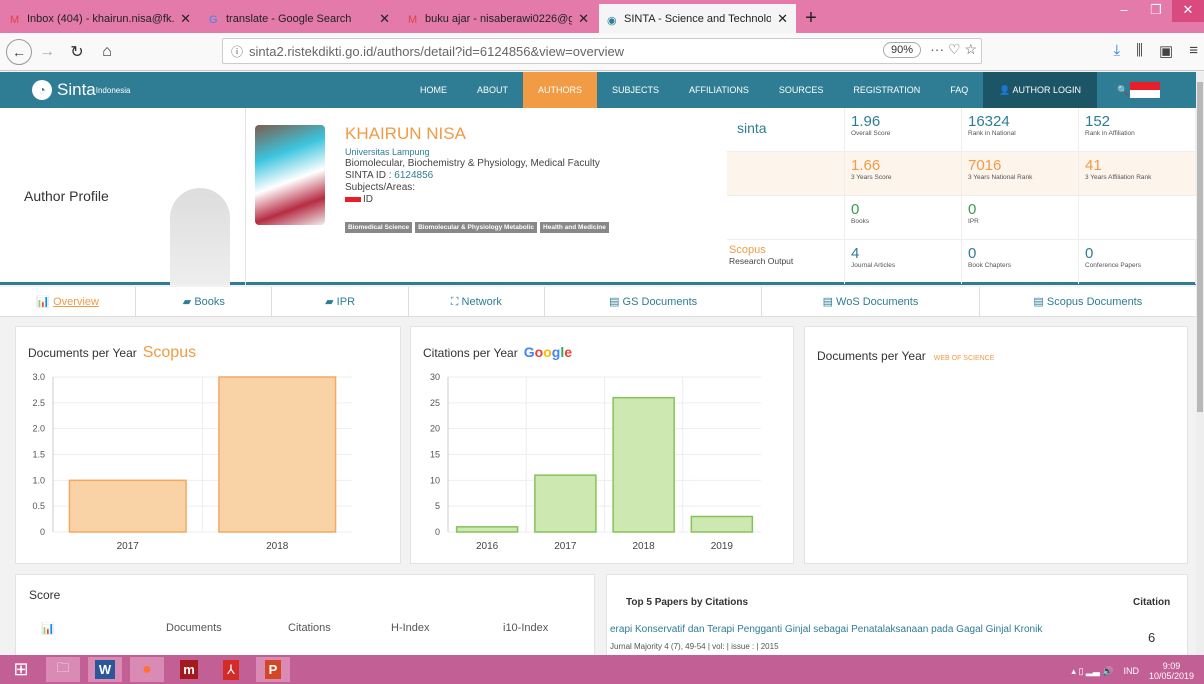 The width and height of the screenshot is (1204, 684). Describe the element at coordinates (801, 90) in the screenshot. I see `menu-sources: SOURCES` at that location.